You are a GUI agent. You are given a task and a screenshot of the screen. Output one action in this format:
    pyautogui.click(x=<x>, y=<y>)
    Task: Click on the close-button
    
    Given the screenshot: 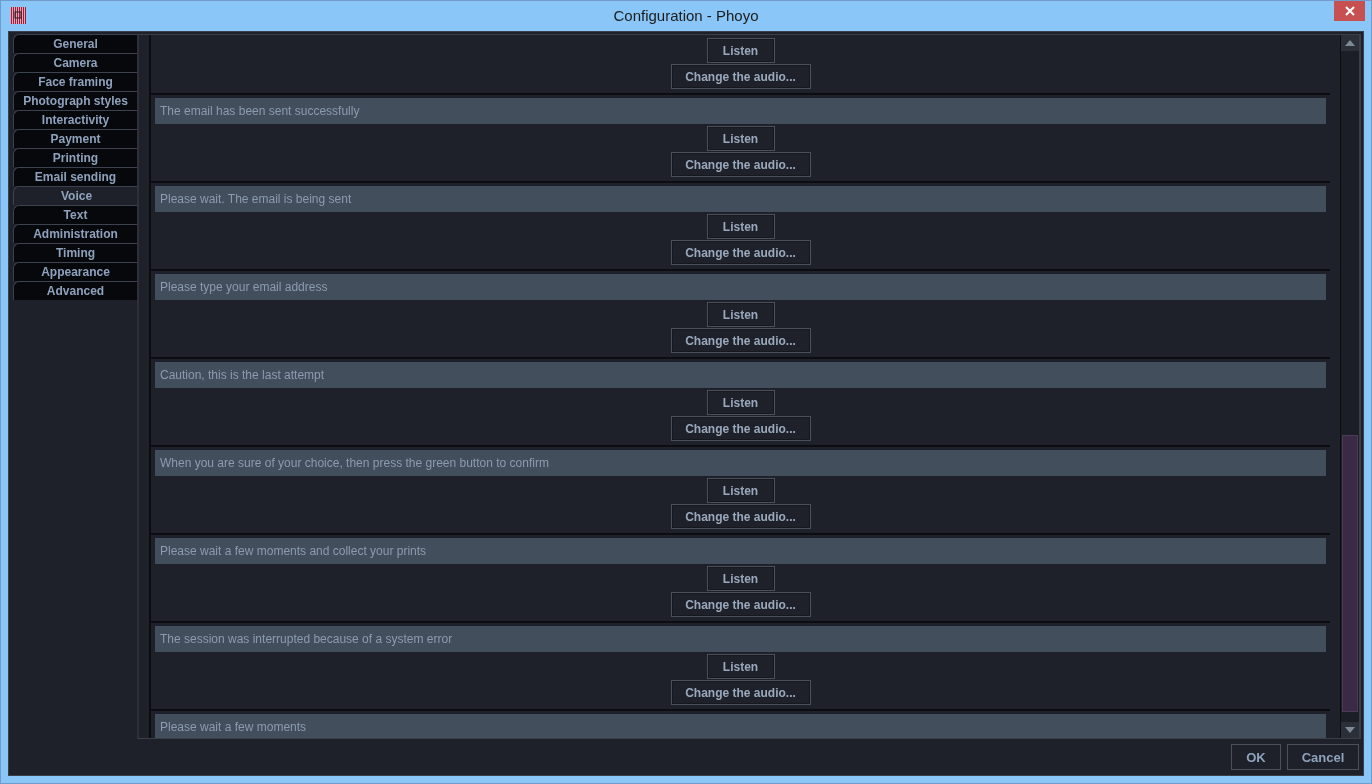 What is the action you would take?
    pyautogui.click(x=1349, y=11)
    